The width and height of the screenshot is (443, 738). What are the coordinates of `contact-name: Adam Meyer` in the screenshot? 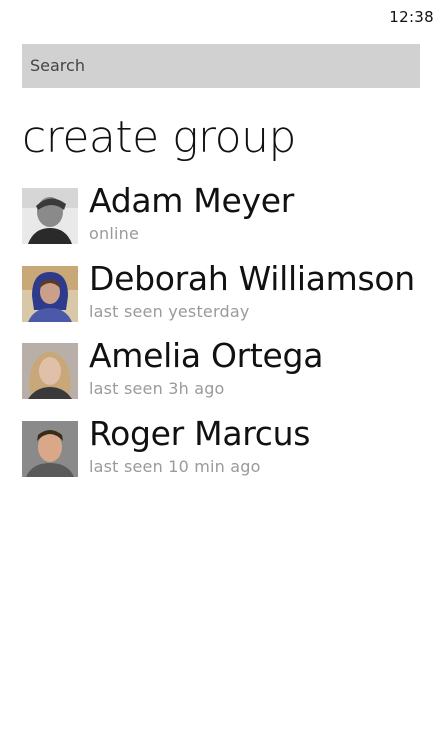 It's located at (191, 200).